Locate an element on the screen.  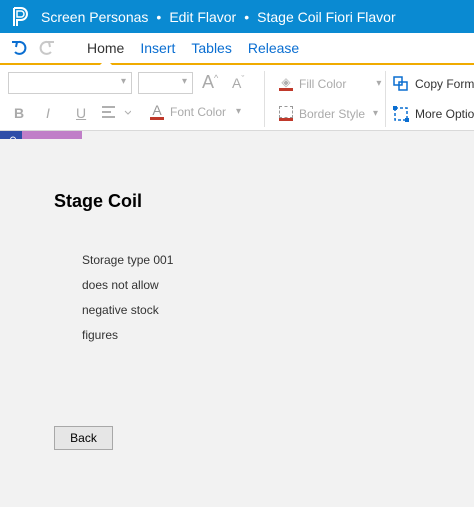
personas-logo-icon is located at coordinates (20, 17).